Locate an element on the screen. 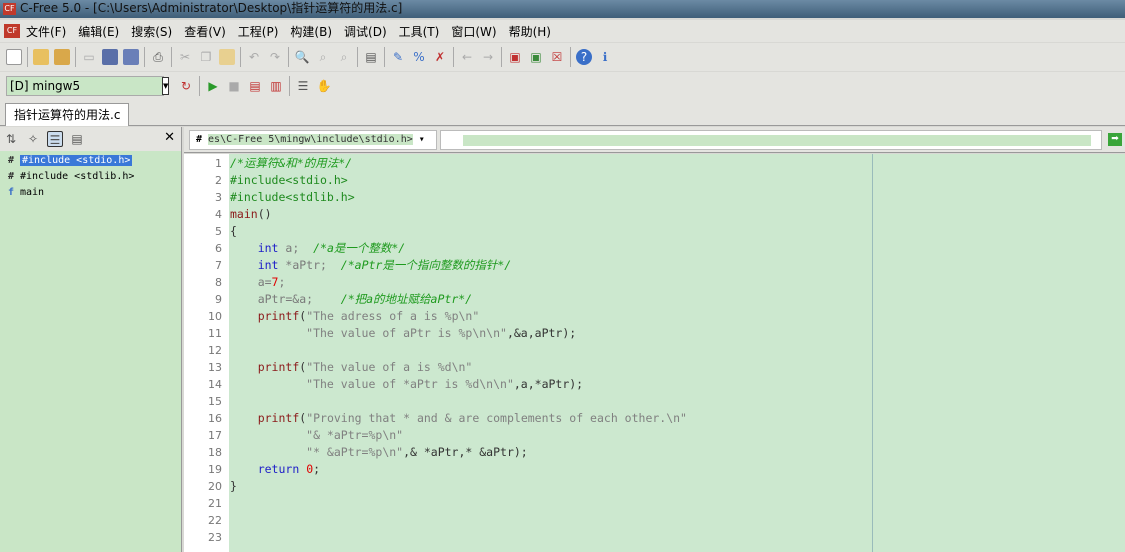 This screenshot has width=1125, height=552. open-project-icon is located at coordinates (62, 57).